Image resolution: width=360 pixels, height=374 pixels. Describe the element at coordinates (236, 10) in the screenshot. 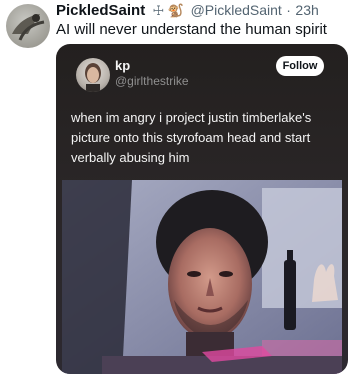

I see `user-handle: @PickledSaint` at that location.